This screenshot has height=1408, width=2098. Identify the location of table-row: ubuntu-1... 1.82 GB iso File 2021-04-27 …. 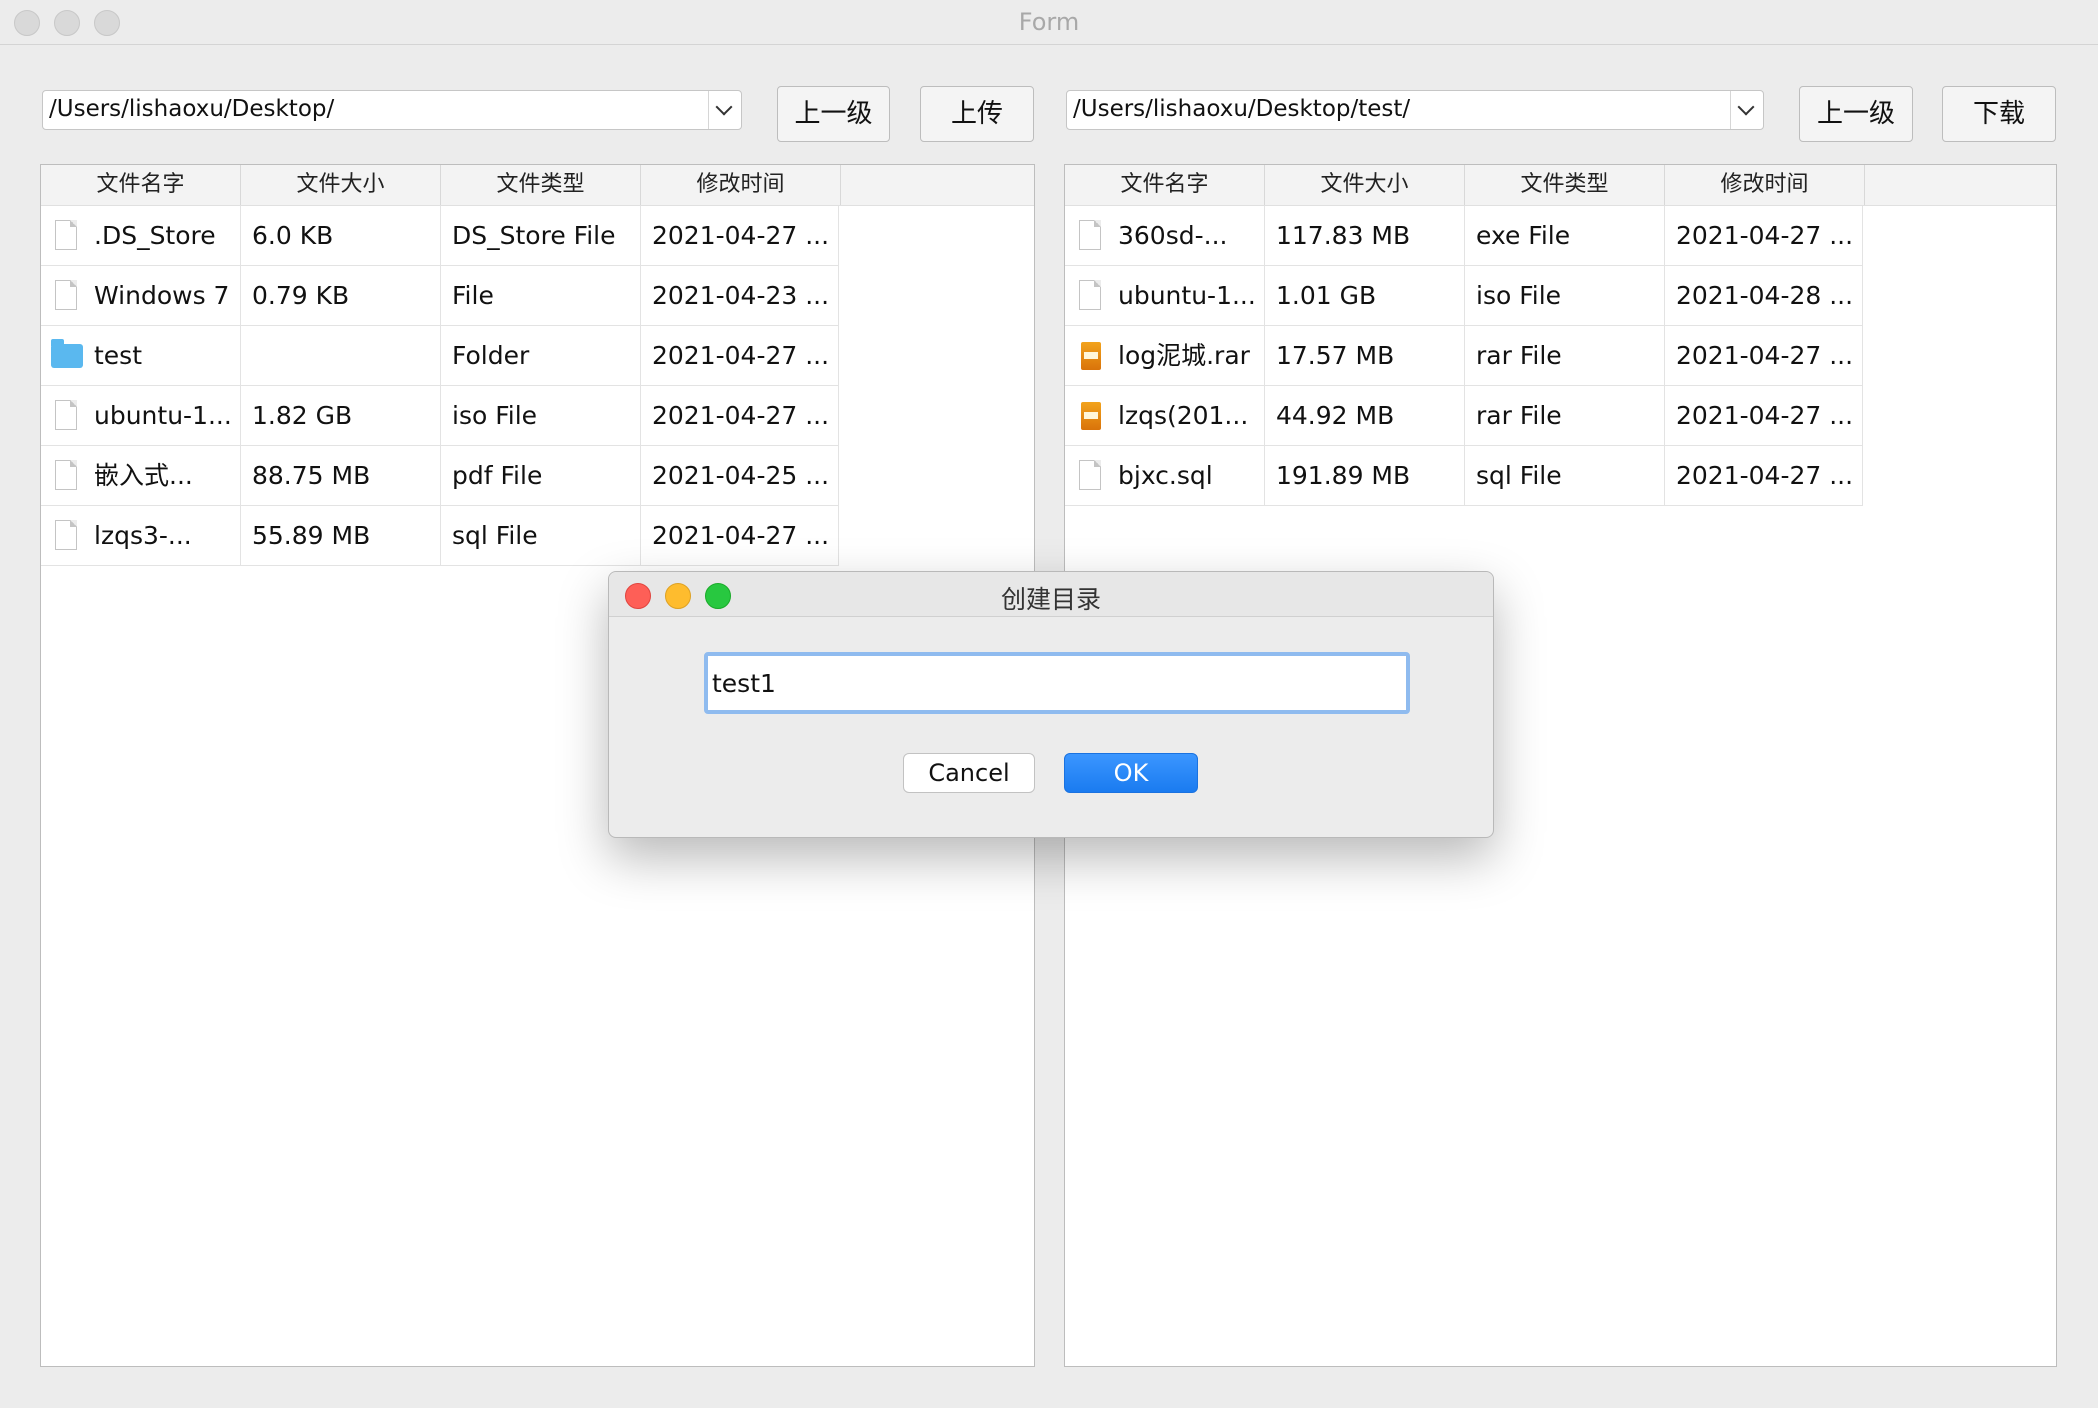
(440, 416).